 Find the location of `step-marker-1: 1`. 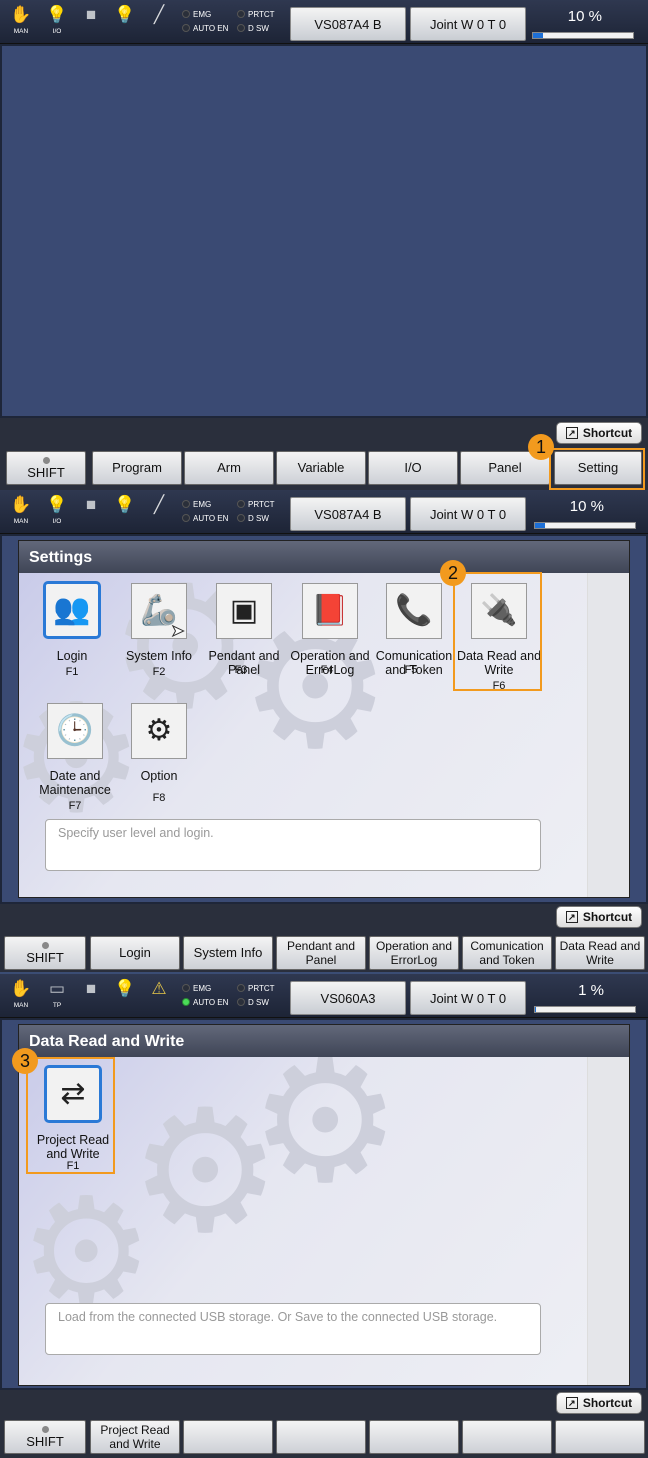

step-marker-1: 1 is located at coordinates (541, 447).